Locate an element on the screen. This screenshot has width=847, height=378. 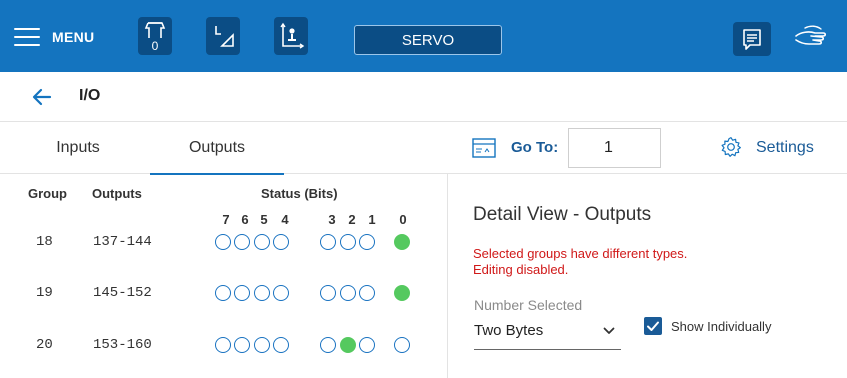
show-individually-toggle: Show Individually is located at coordinates (707, 326).